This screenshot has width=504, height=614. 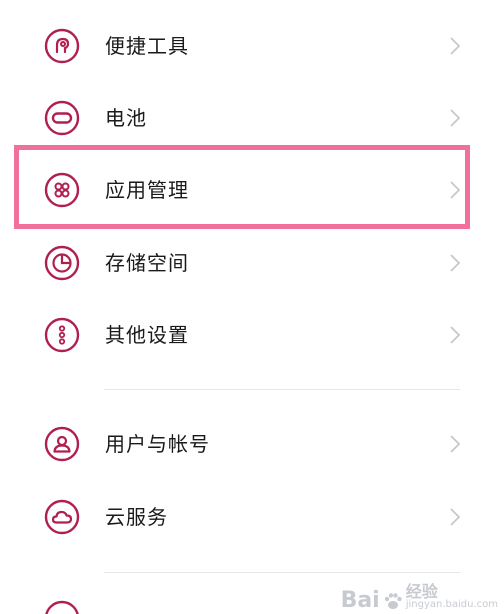 I want to click on settings-item-label: 其他设置, so click(x=147, y=335).